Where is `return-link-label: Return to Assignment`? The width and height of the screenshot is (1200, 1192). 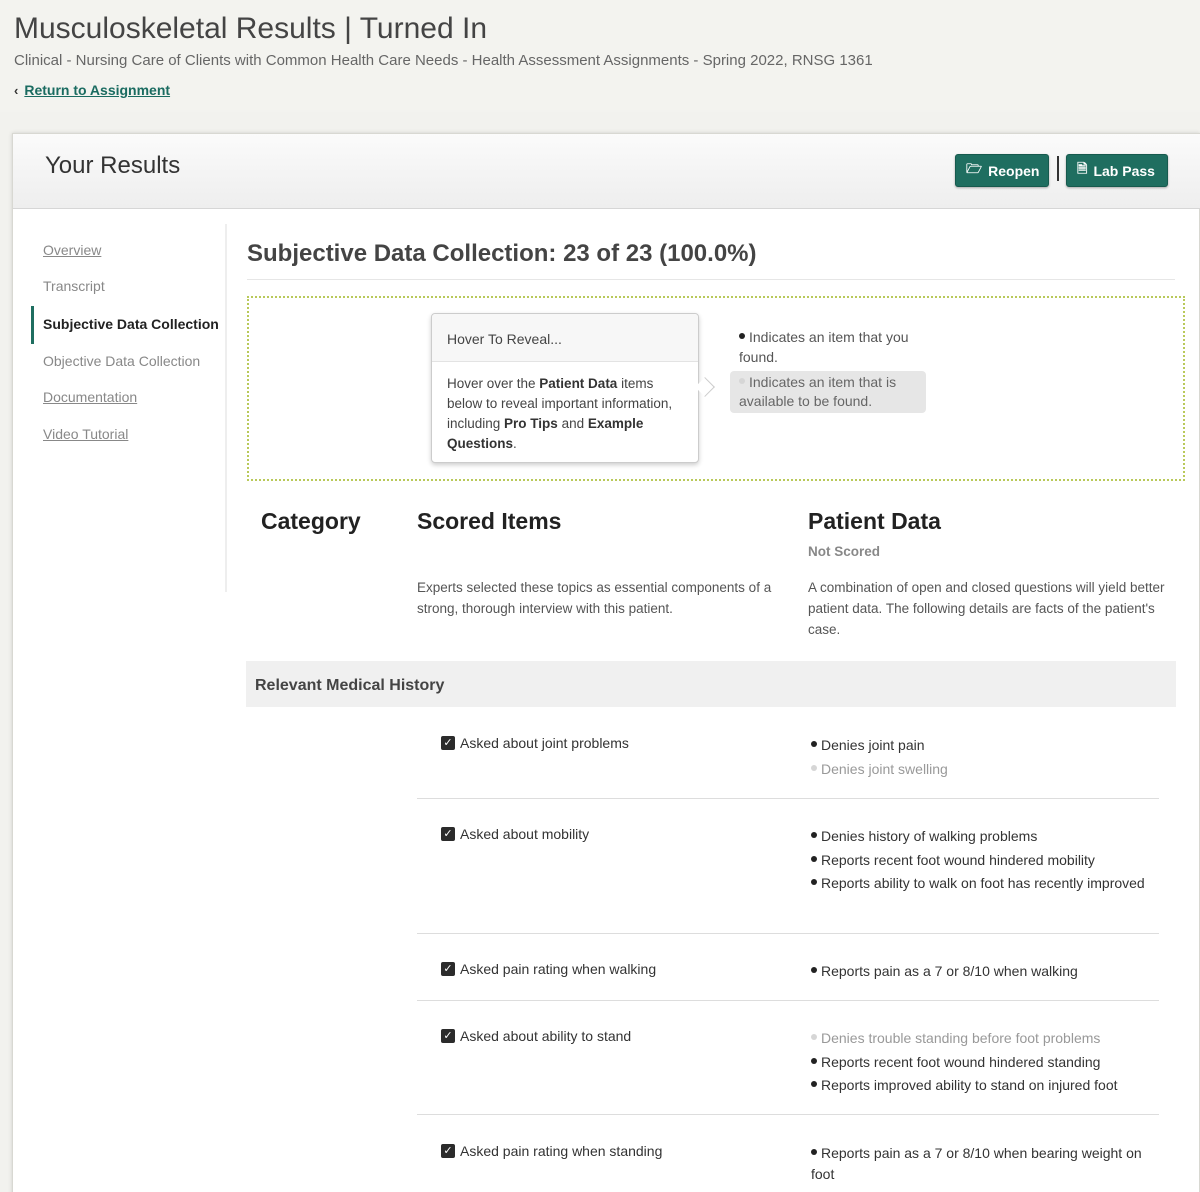
return-link-label: Return to Assignment is located at coordinates (97, 90).